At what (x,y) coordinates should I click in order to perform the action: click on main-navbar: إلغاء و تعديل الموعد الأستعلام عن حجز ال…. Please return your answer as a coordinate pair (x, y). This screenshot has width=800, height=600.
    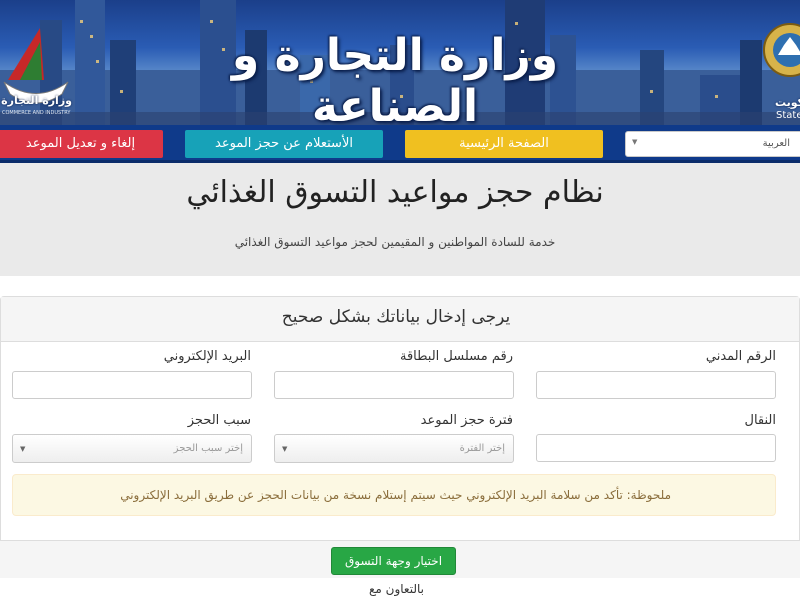
    Looking at the image, I should click on (400, 144).